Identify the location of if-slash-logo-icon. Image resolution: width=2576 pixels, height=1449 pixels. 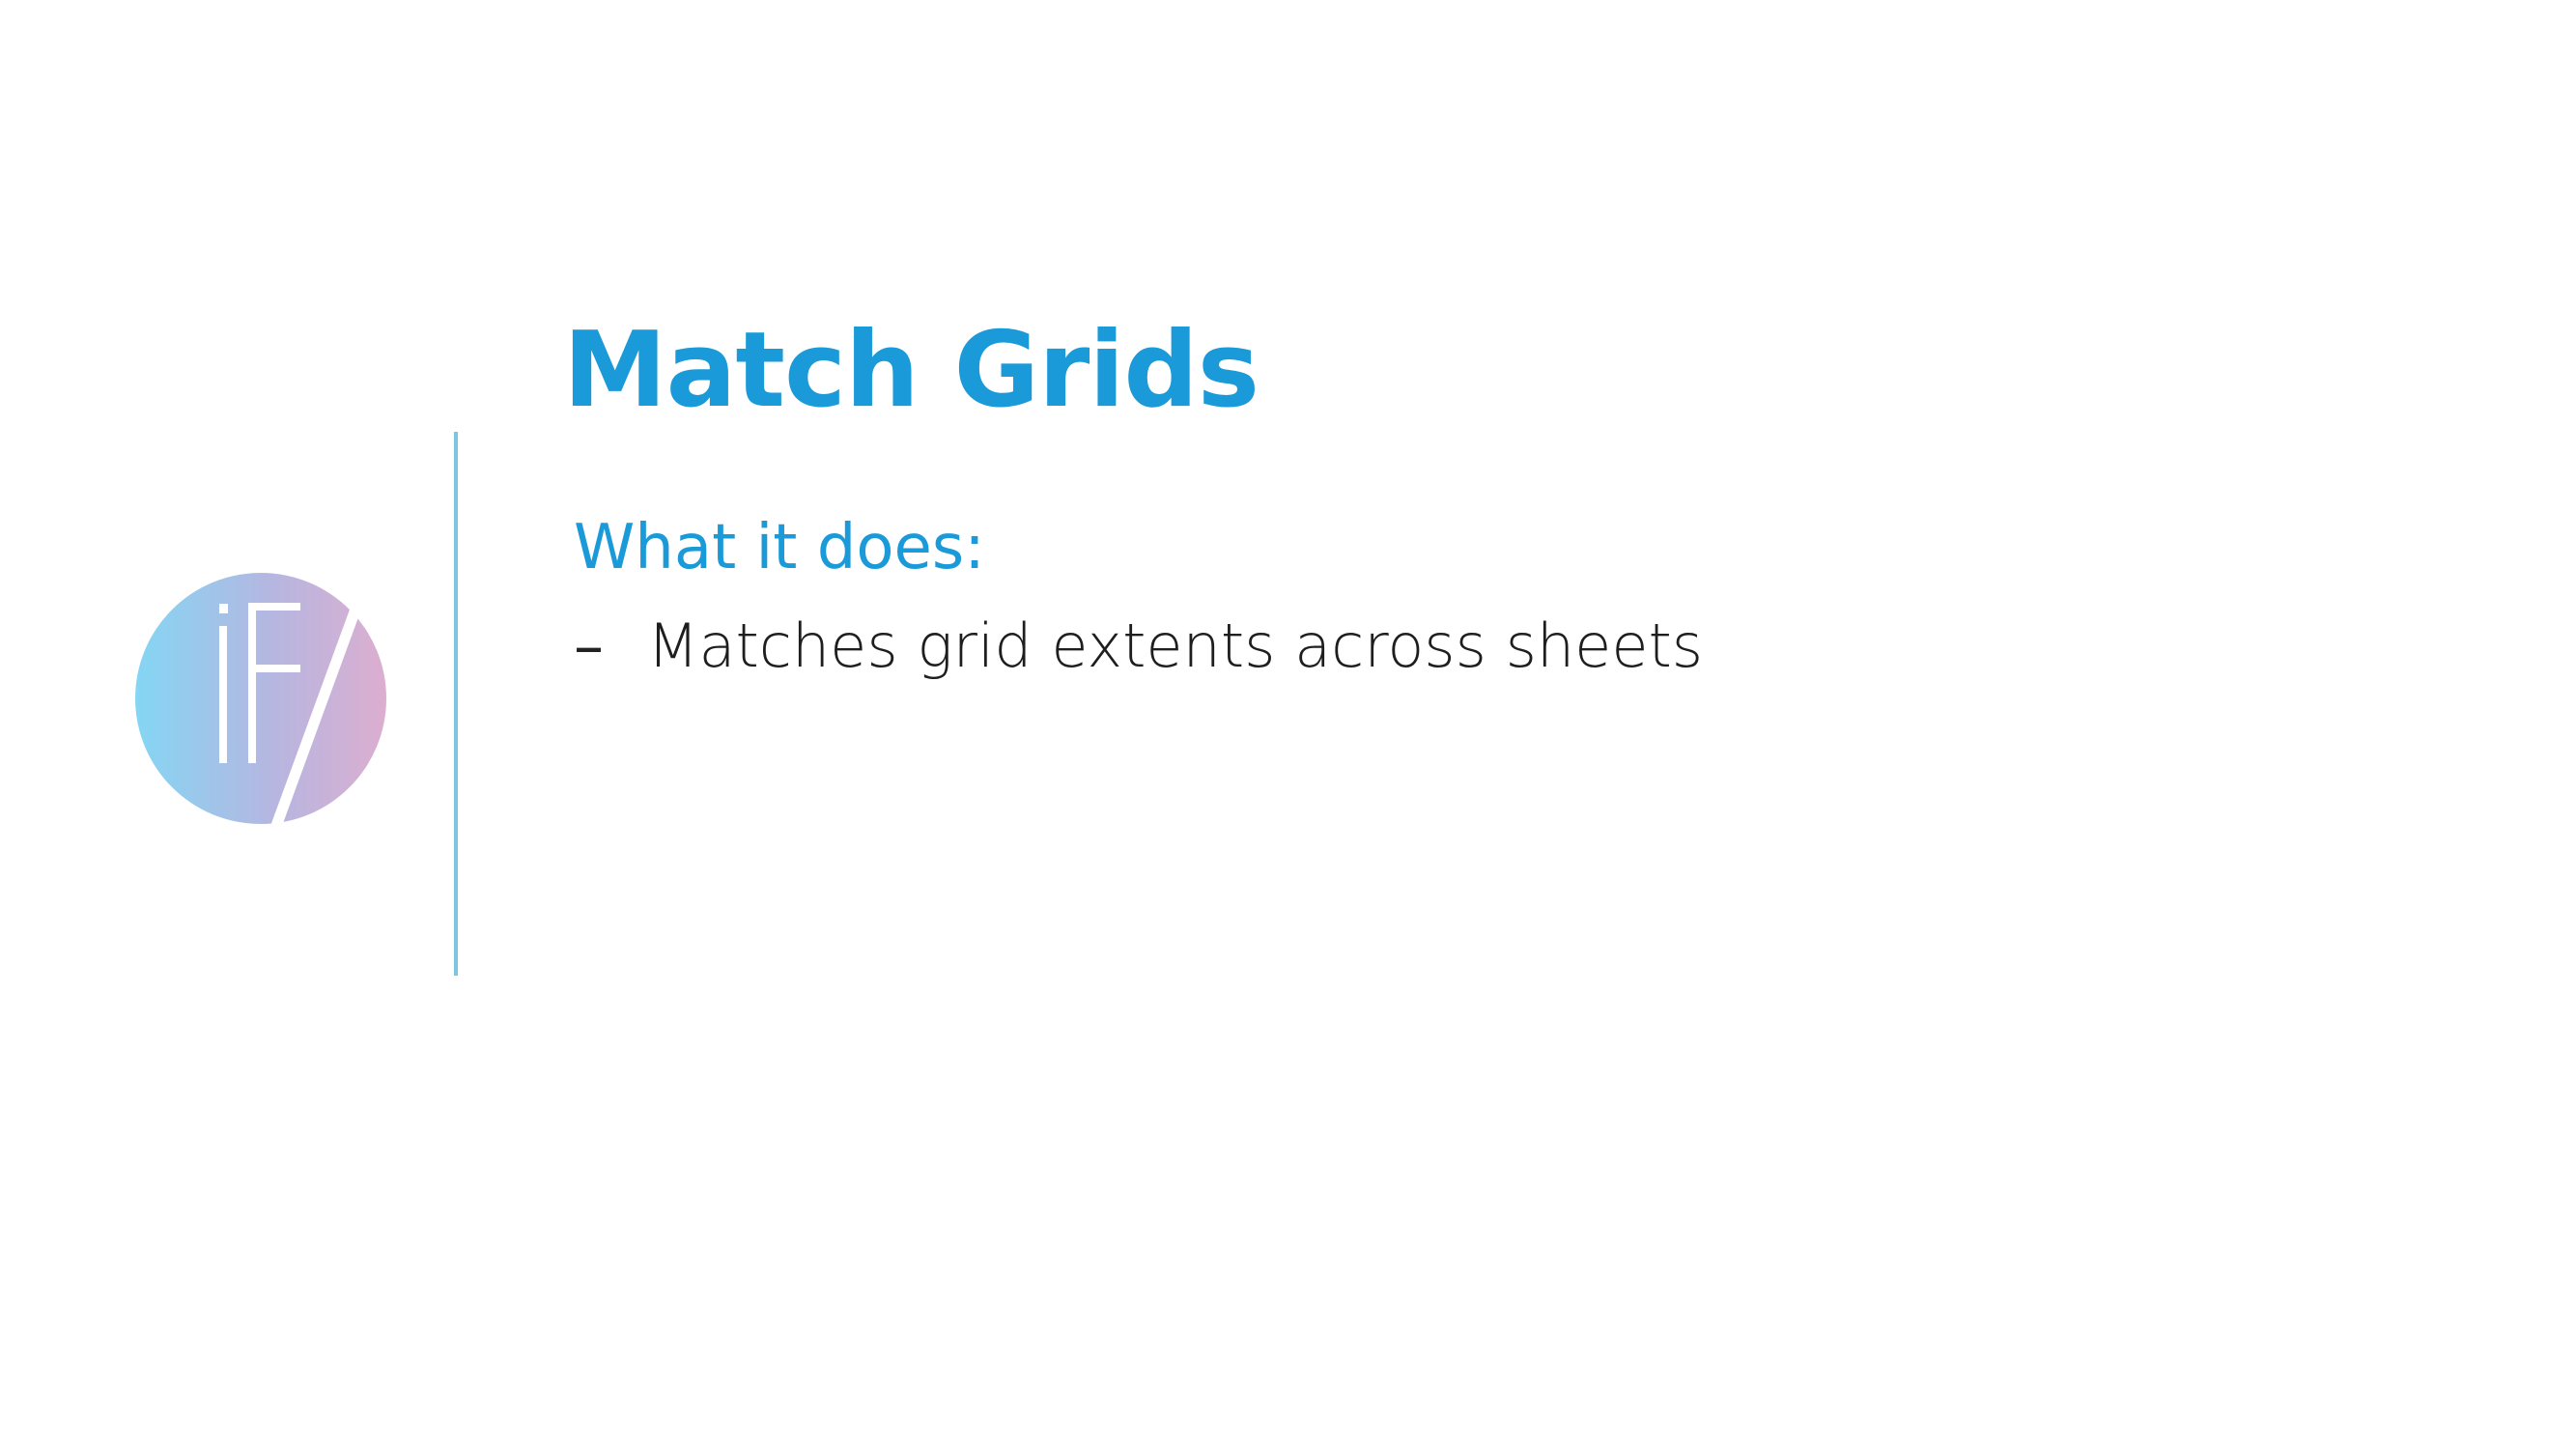
(261, 698).